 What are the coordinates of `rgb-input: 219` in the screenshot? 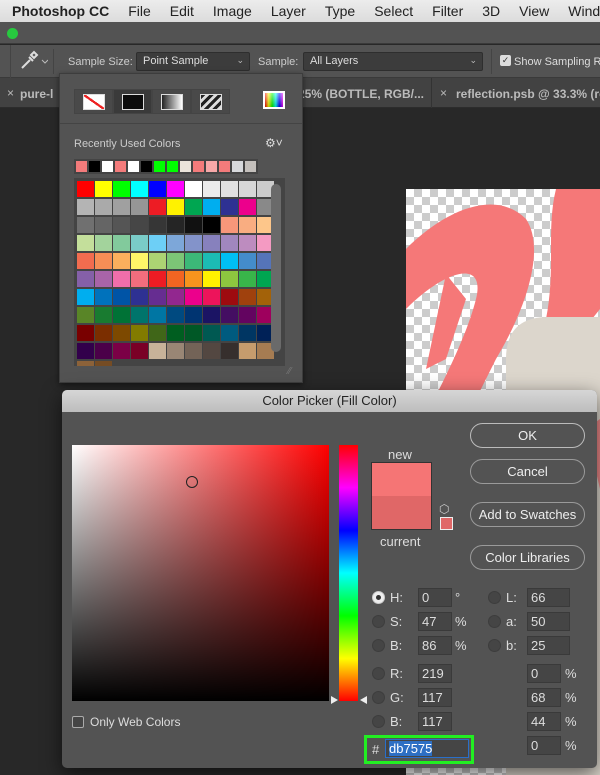 It's located at (435, 673).